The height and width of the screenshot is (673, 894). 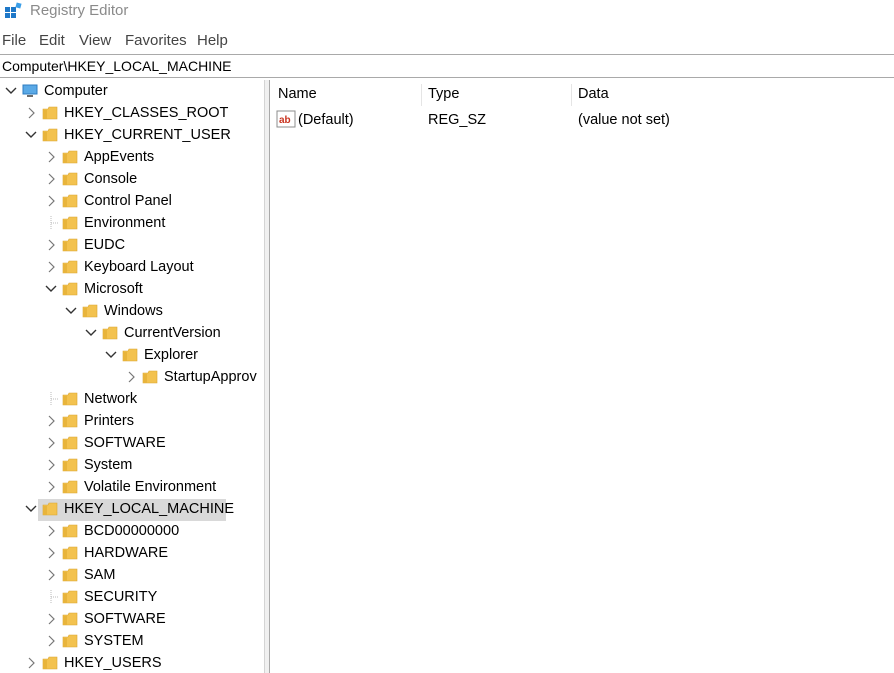 What do you see at coordinates (79, 10) in the screenshot?
I see `window-title: Registry Editor` at bounding box center [79, 10].